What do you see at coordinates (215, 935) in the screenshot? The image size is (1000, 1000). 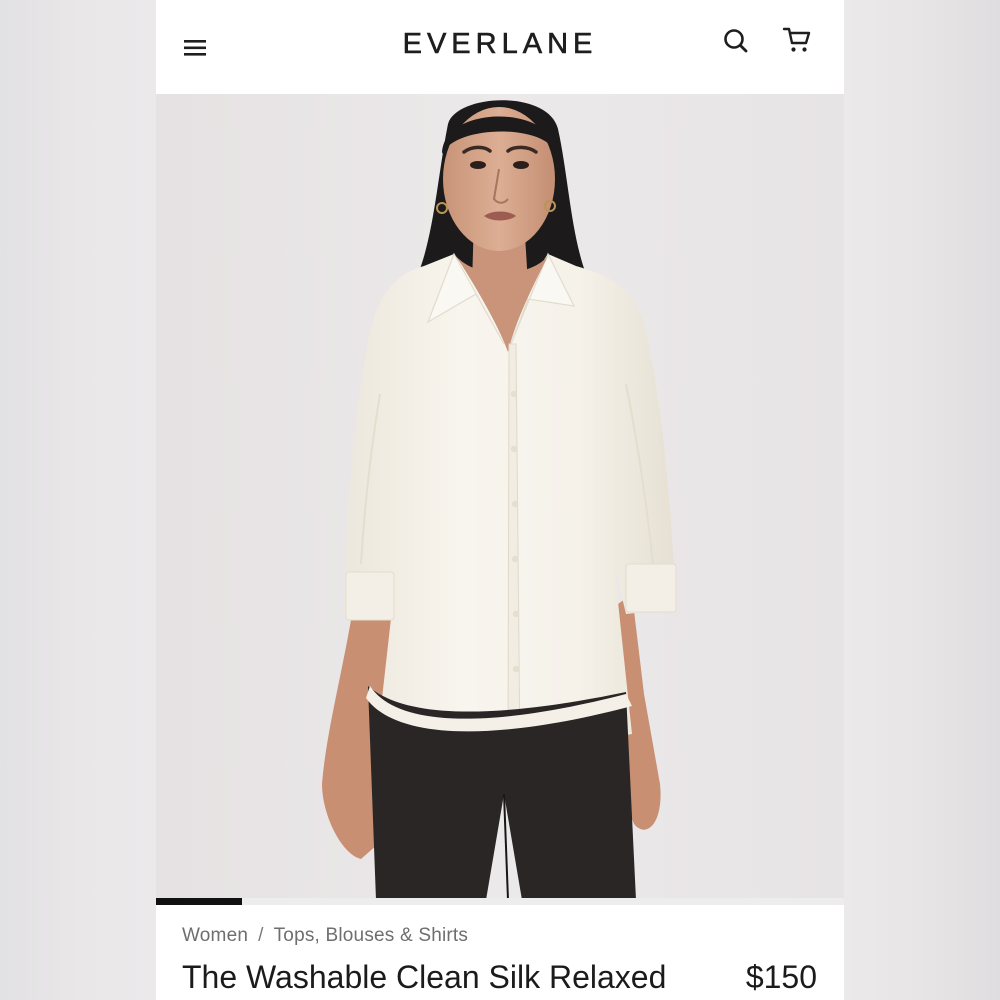 I see `breadcrumb-link-women: Women` at bounding box center [215, 935].